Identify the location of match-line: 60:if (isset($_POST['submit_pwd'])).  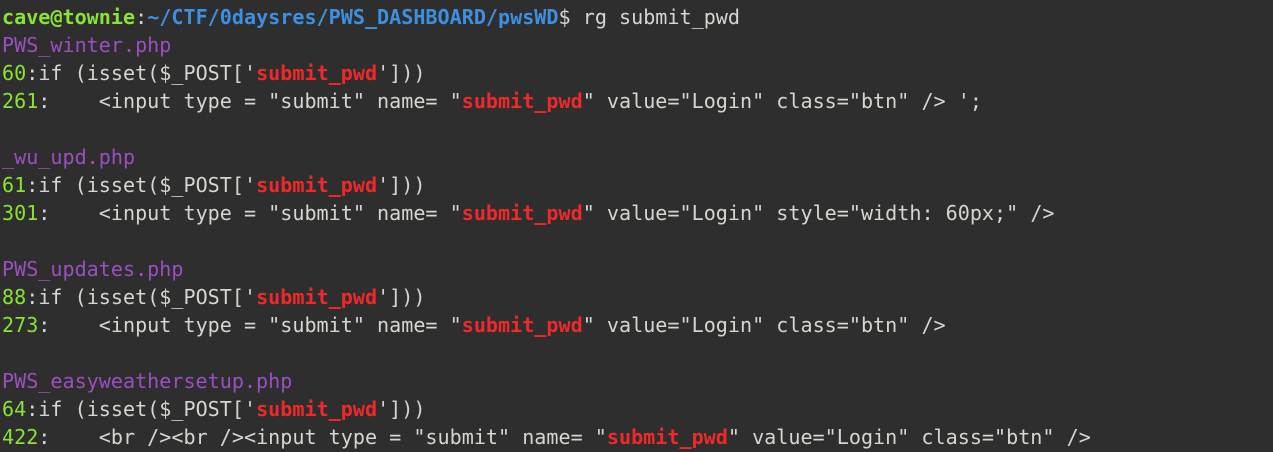
(637, 73).